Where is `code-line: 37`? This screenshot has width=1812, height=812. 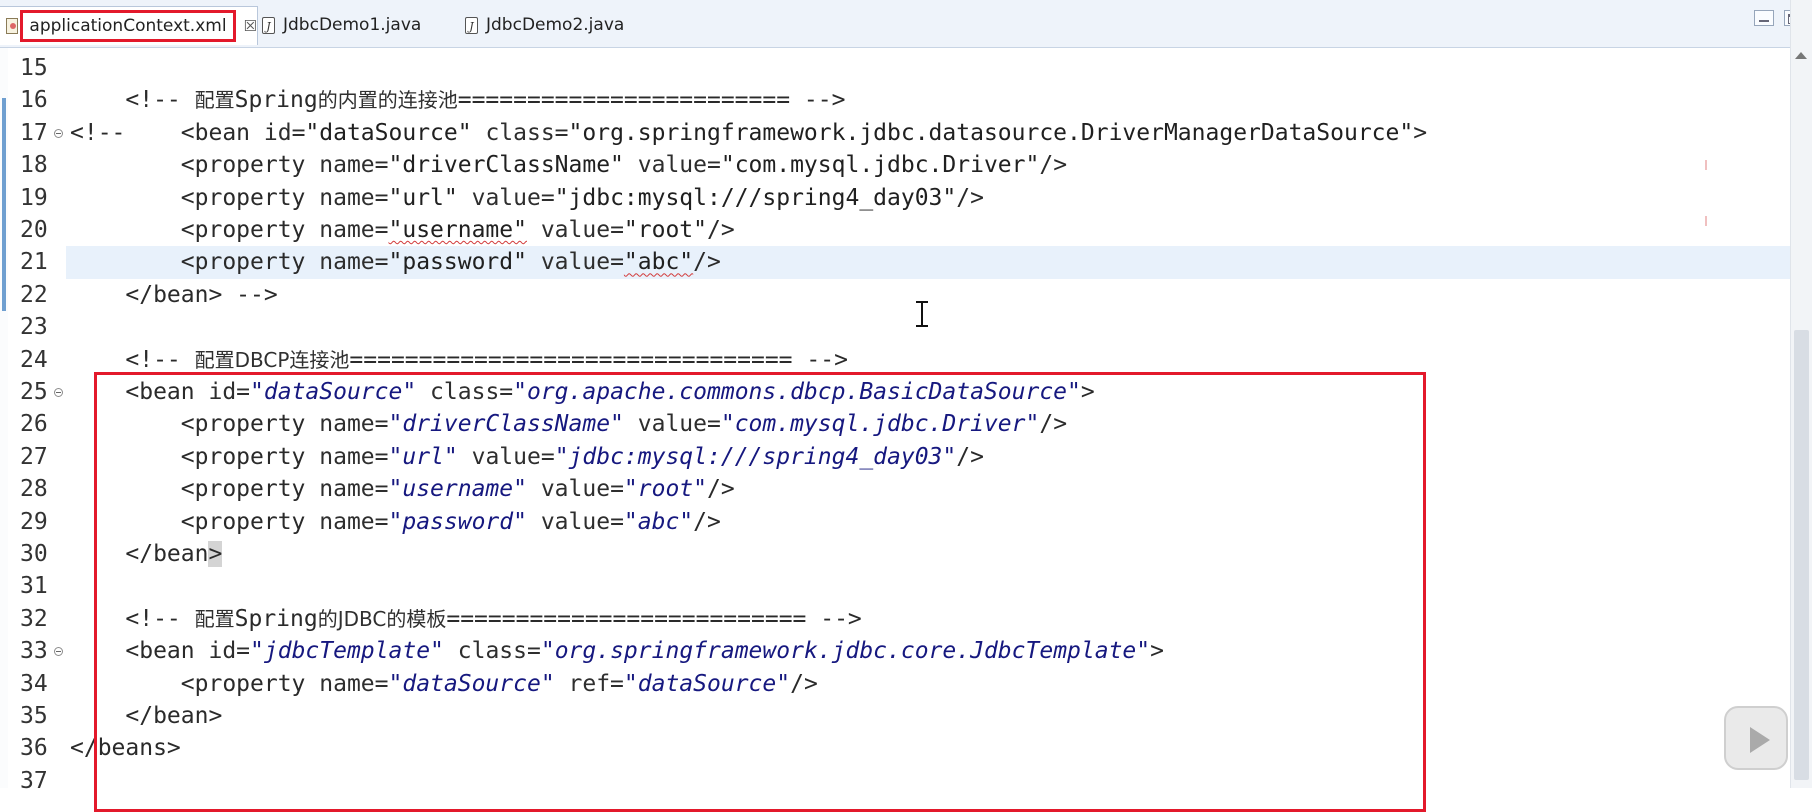 code-line: 37 is located at coordinates (899, 781).